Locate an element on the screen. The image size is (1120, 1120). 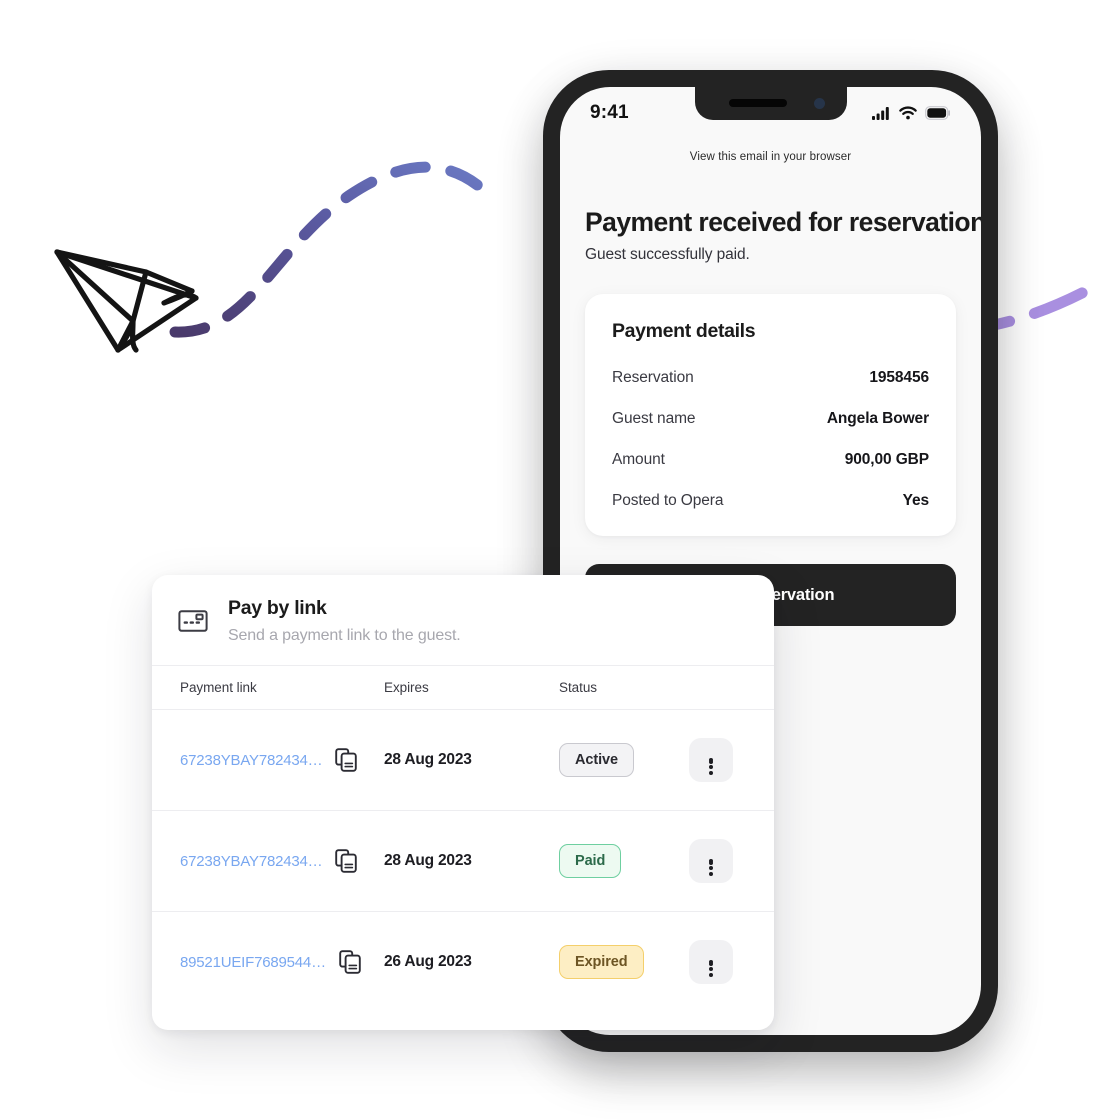
cell-expires: 26 Aug 2023 is located at coordinates (471, 962).